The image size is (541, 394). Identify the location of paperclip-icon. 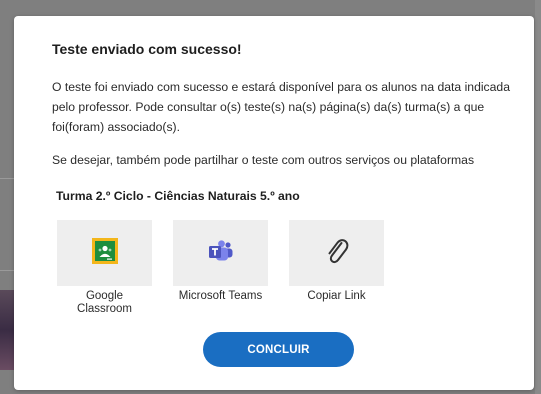
(337, 253).